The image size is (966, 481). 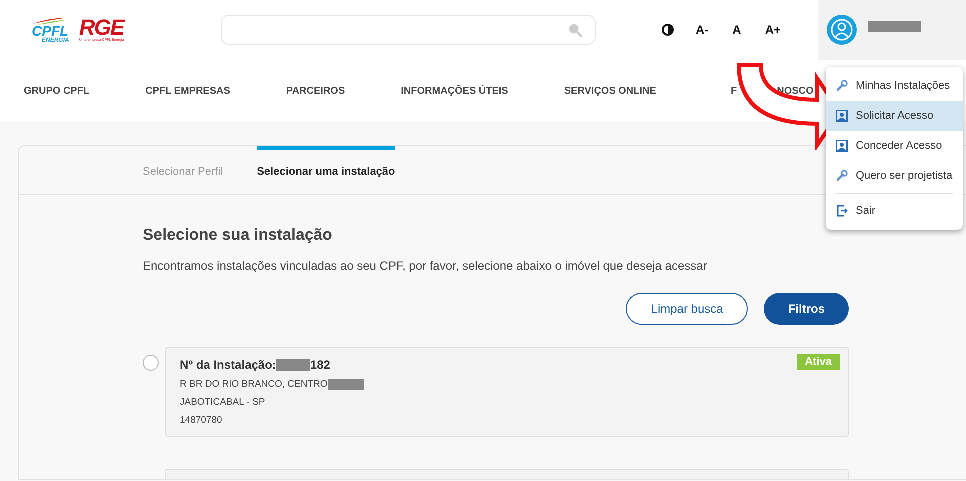 I want to click on installation-number: 182, so click(x=320, y=365).